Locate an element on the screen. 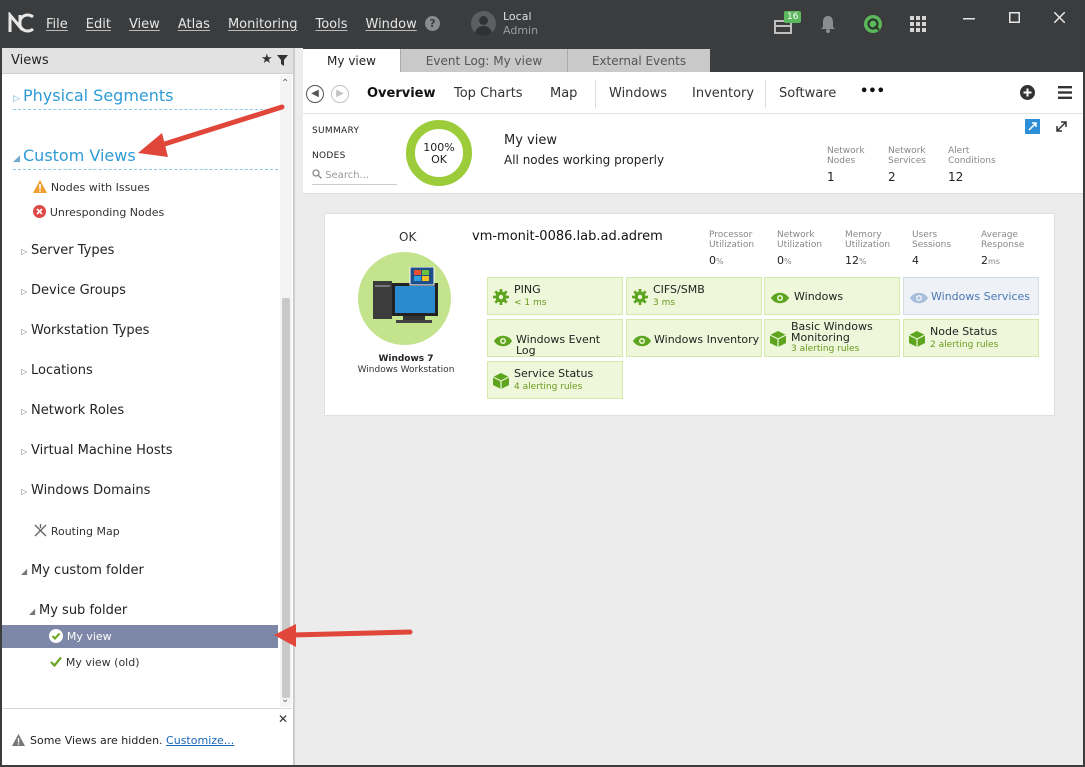 Image resolution: width=1085 pixels, height=767 pixels. popout-icon is located at coordinates (1061, 126).